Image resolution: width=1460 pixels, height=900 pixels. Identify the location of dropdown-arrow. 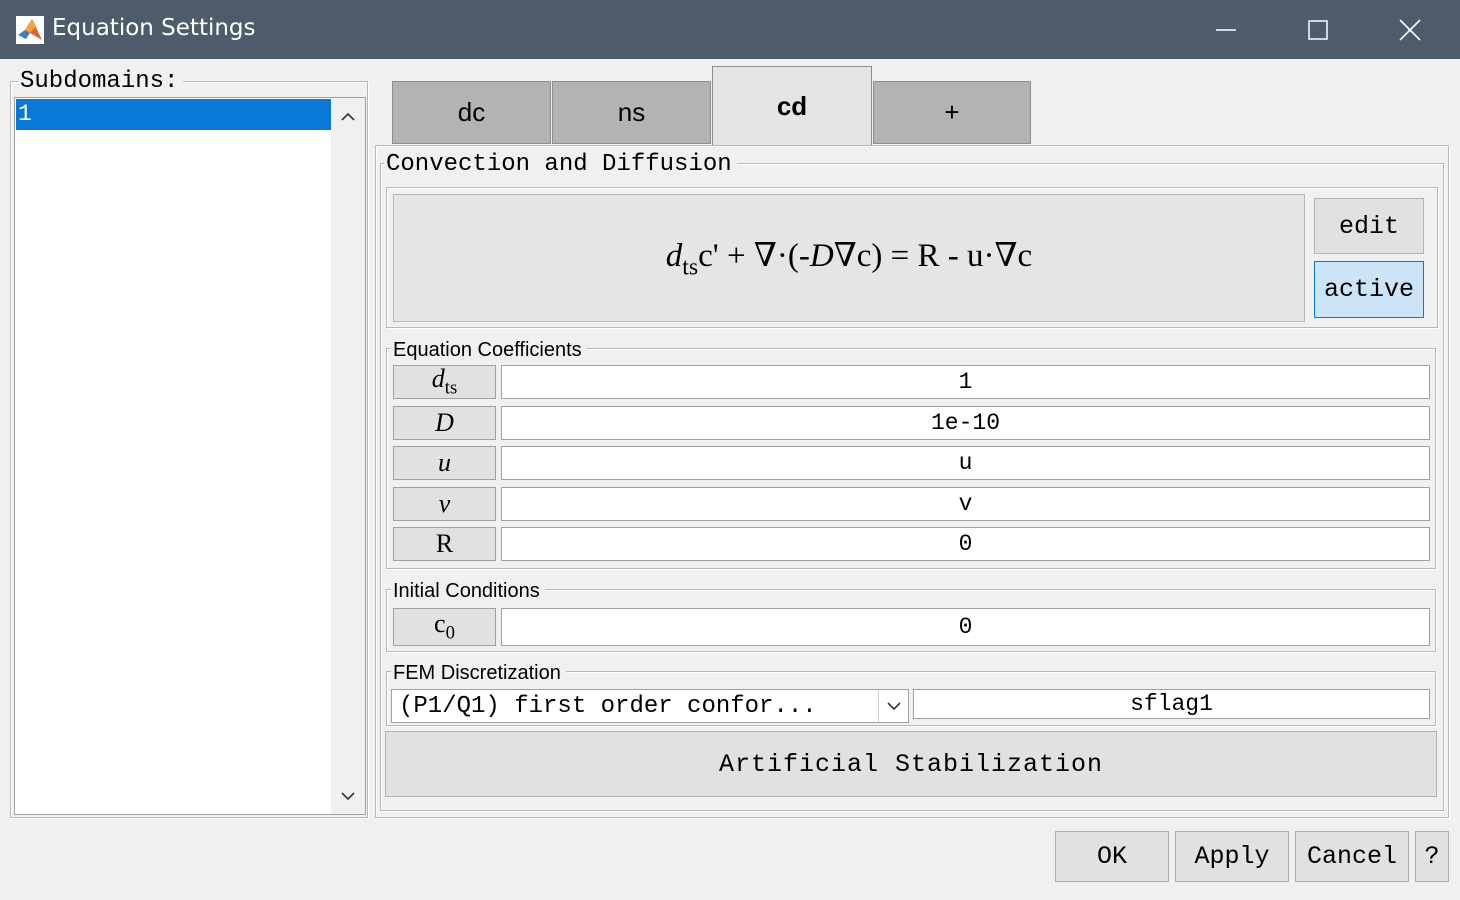
(893, 706).